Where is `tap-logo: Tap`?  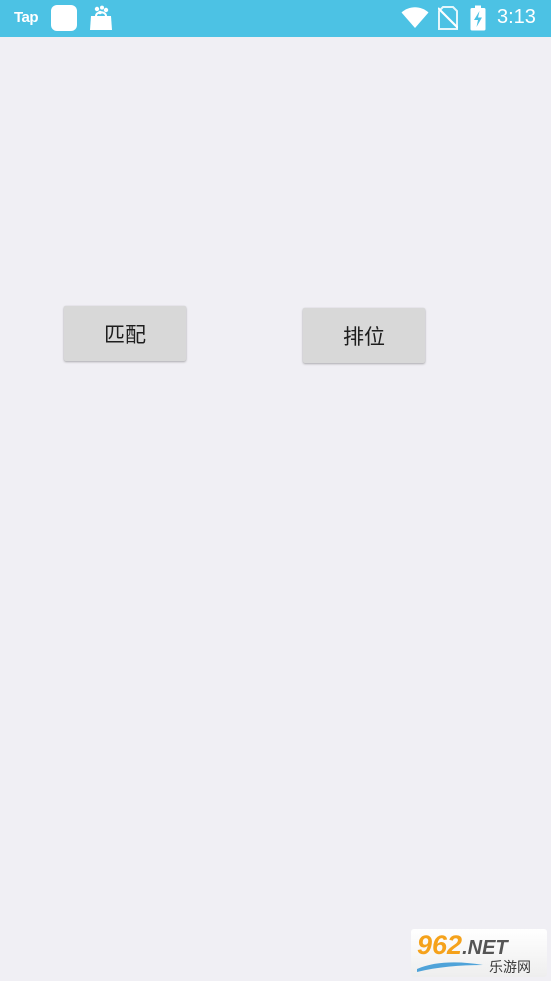
tap-logo: Tap is located at coordinates (26, 17).